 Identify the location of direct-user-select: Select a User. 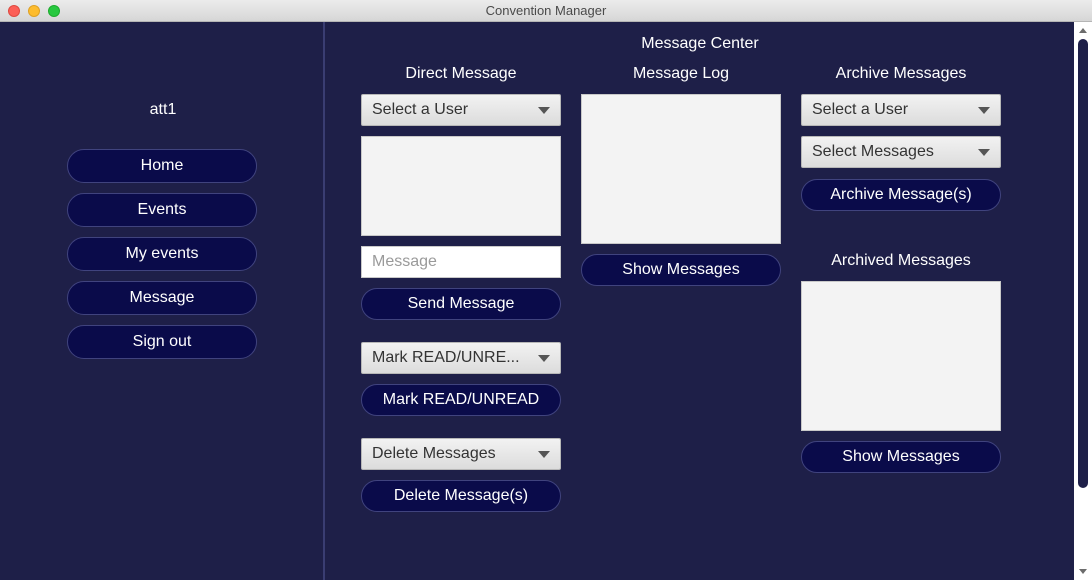
(461, 110).